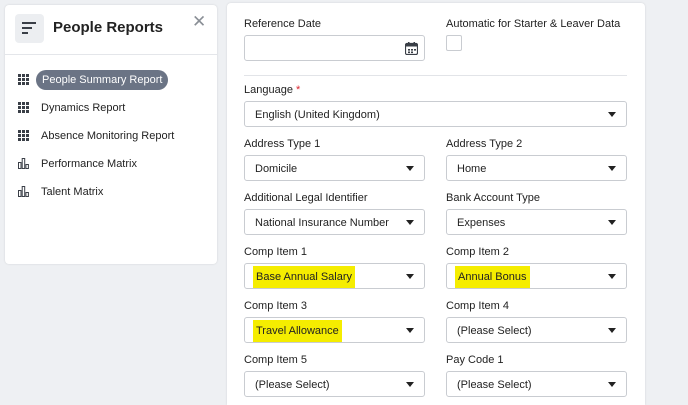 Image resolution: width=688 pixels, height=405 pixels. What do you see at coordinates (199, 21) in the screenshot?
I see `close-icon: ✕` at bounding box center [199, 21].